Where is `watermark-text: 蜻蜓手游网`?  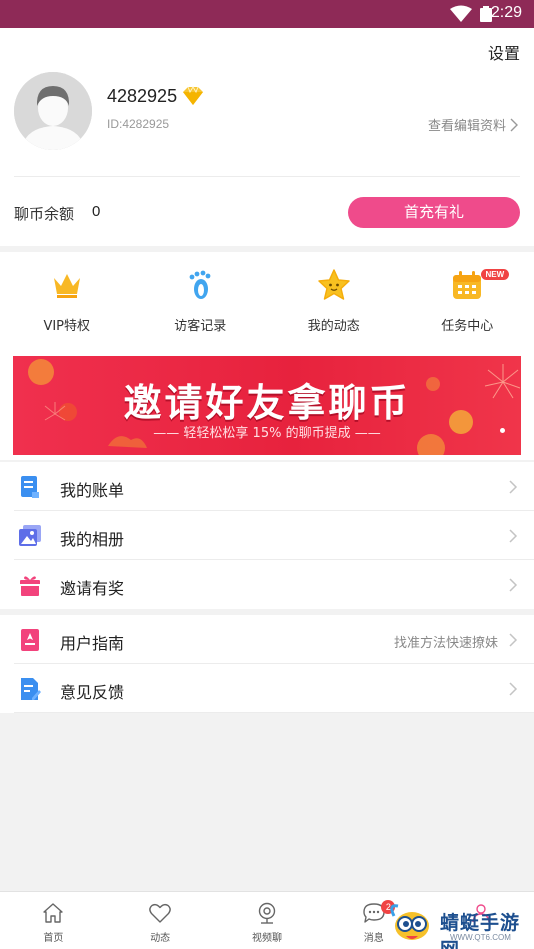
watermark-text: 蜻蜓手游网 is located at coordinates (480, 930).